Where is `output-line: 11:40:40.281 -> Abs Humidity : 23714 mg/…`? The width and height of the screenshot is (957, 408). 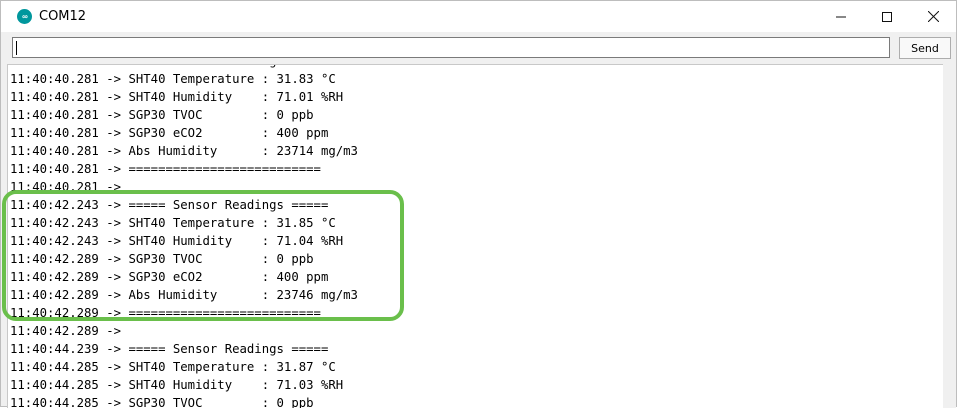
output-line: 11:40:40.281 -> Abs Humidity : 23714 mg/… is located at coordinates (184, 151).